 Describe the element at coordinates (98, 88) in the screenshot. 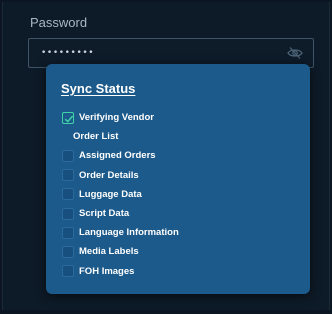

I see `sync-status-title: Sync Status` at that location.